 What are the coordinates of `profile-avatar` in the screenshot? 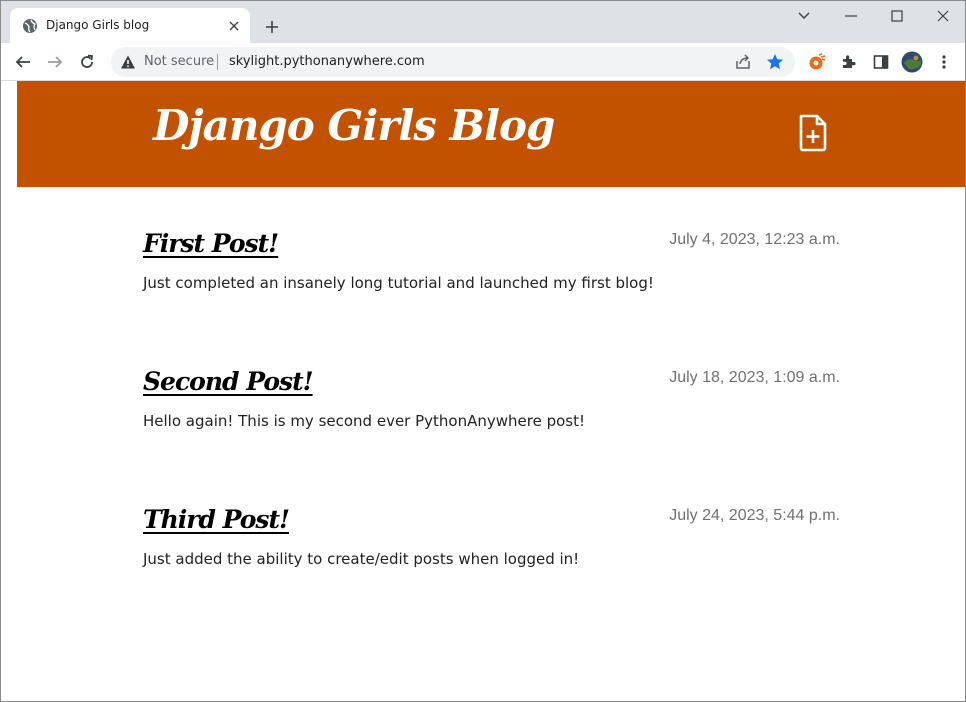 It's located at (912, 62).